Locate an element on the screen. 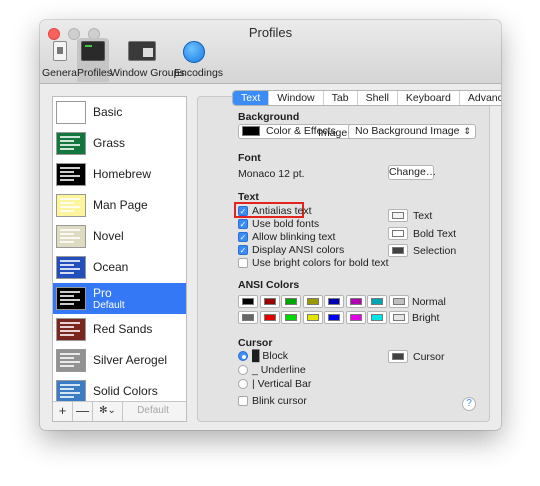  profile-item: Red Sands is located at coordinates (119, 329).